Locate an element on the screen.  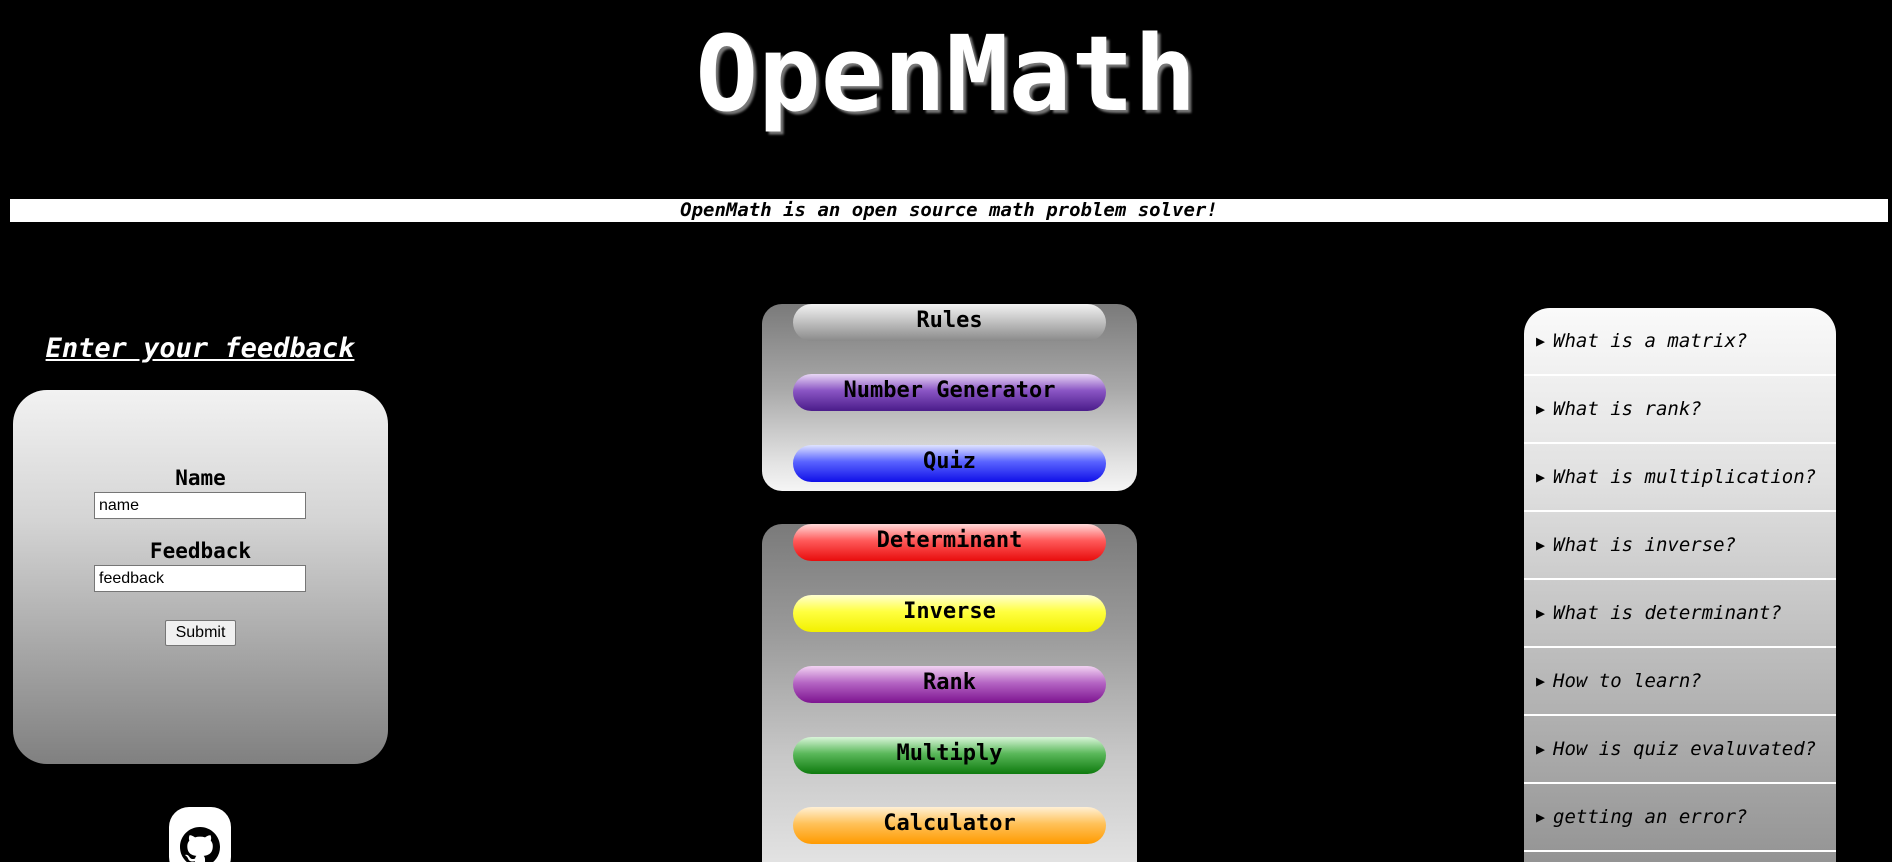
faq-item-inverse: ▶ What is inverse? is located at coordinates (1680, 546).